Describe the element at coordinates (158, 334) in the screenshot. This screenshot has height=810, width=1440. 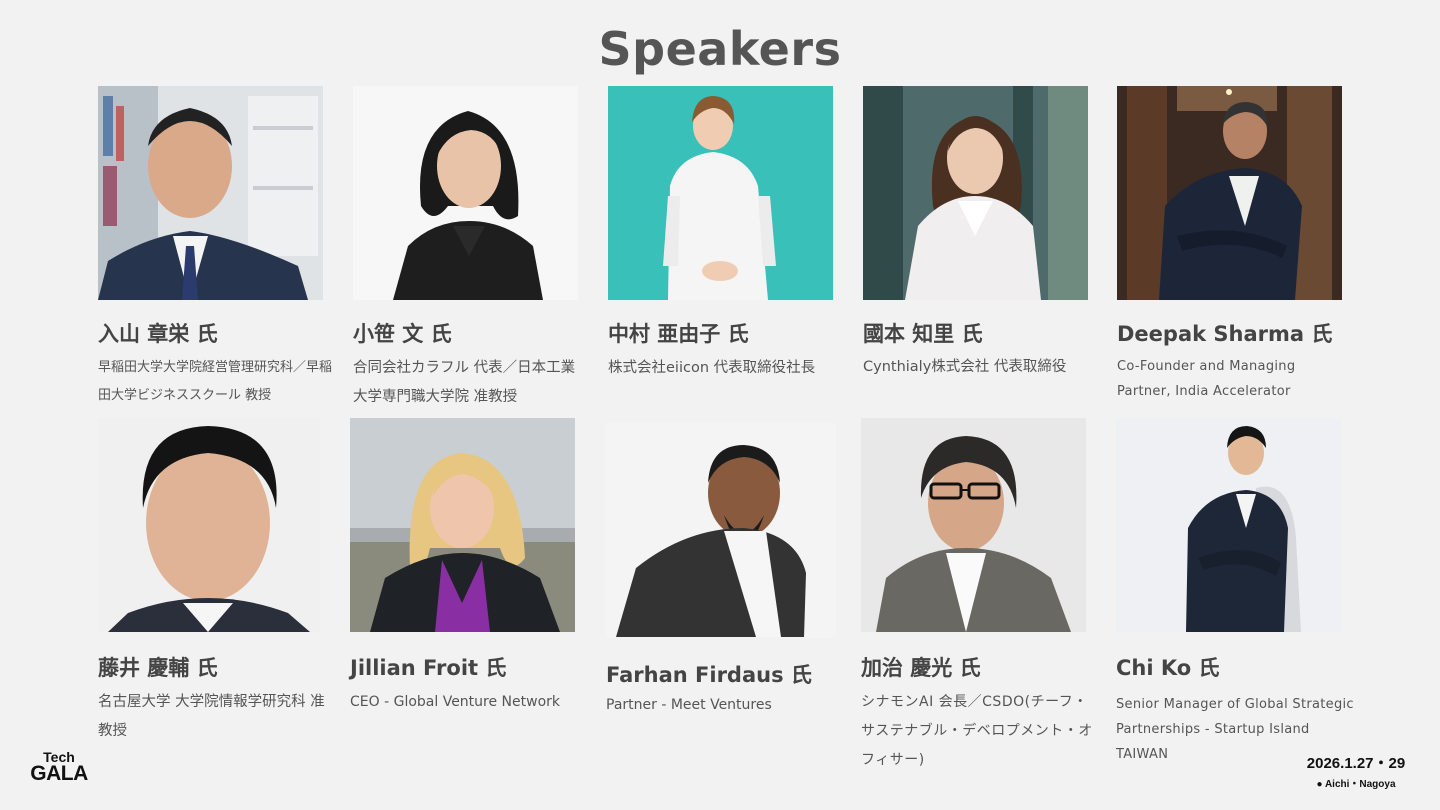
I see `speaker-name: 入山 章栄 氏` at that location.